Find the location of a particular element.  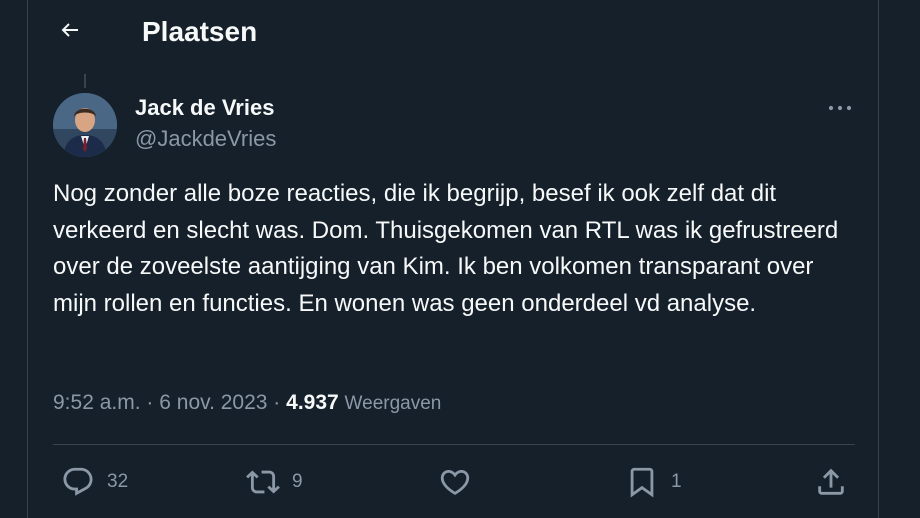

avatar is located at coordinates (85, 125).